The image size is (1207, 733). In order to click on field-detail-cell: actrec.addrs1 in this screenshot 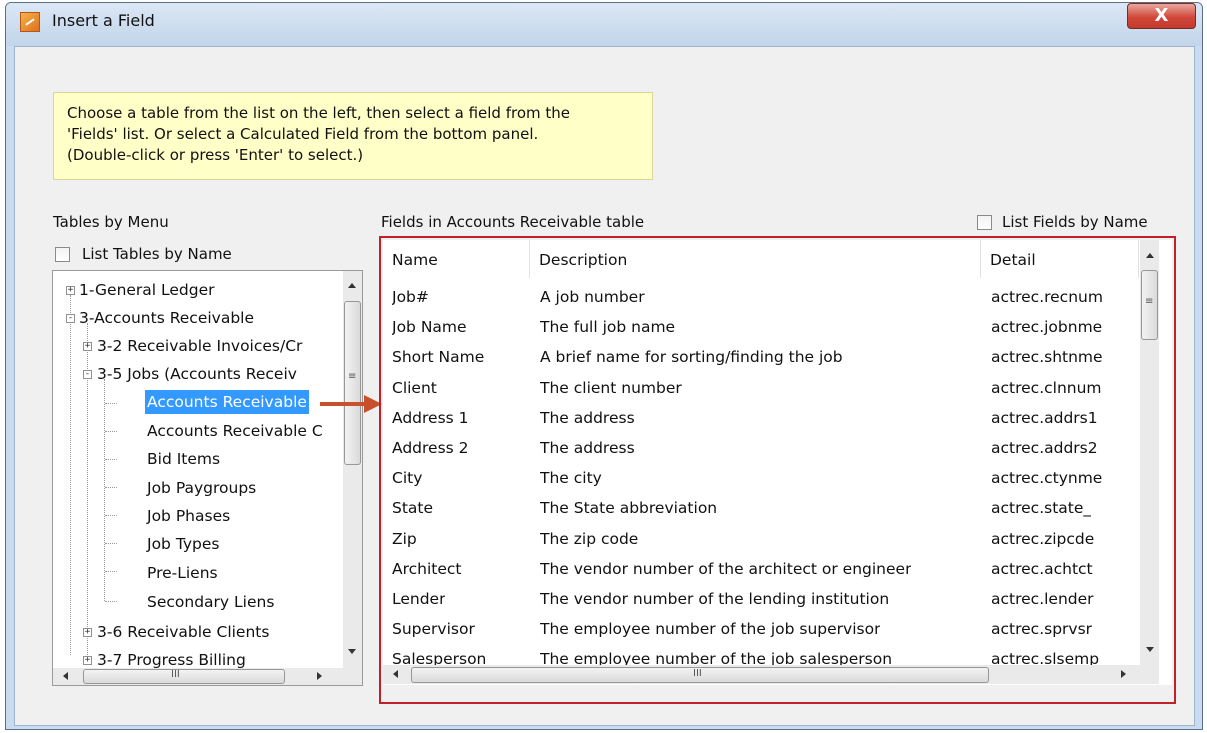, I will do `click(1044, 417)`.